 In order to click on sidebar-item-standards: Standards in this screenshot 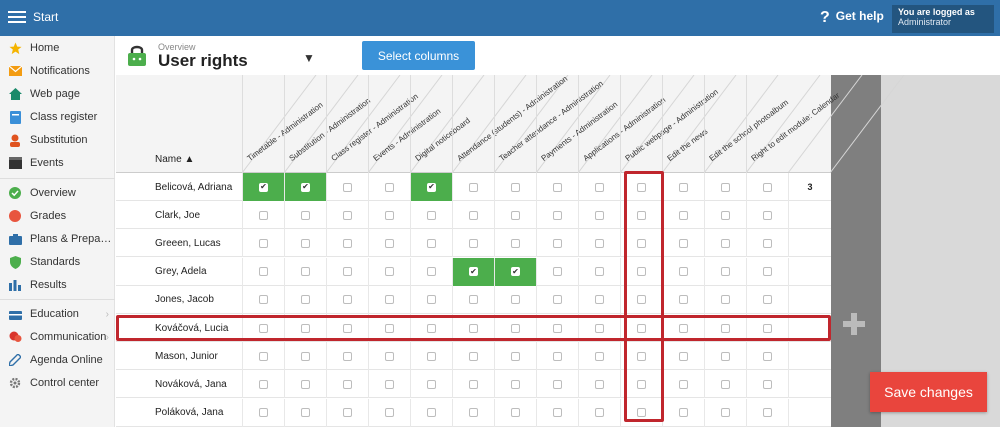, I will do `click(57, 262)`.